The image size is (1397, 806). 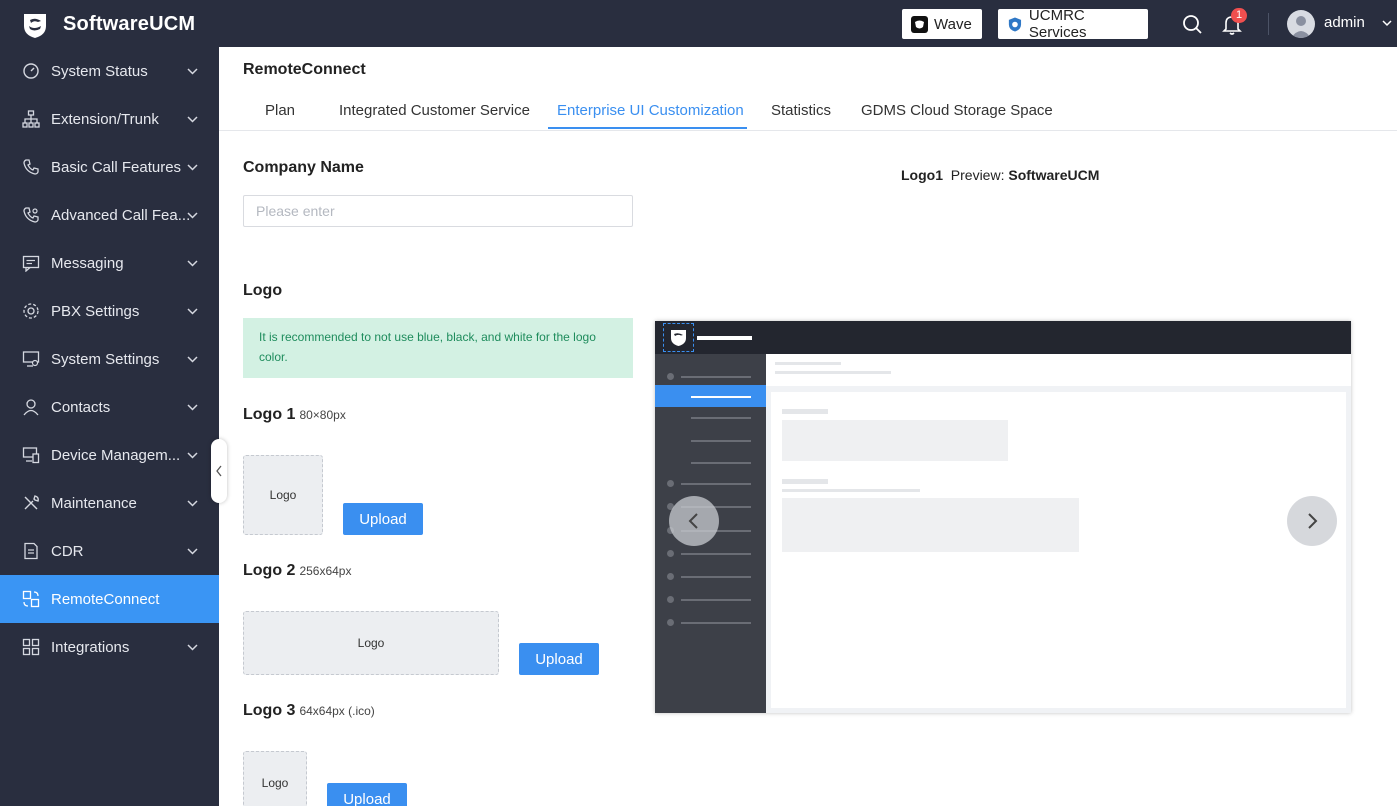 What do you see at coordinates (1003, 337) in the screenshot?
I see `mock-top-bar` at bounding box center [1003, 337].